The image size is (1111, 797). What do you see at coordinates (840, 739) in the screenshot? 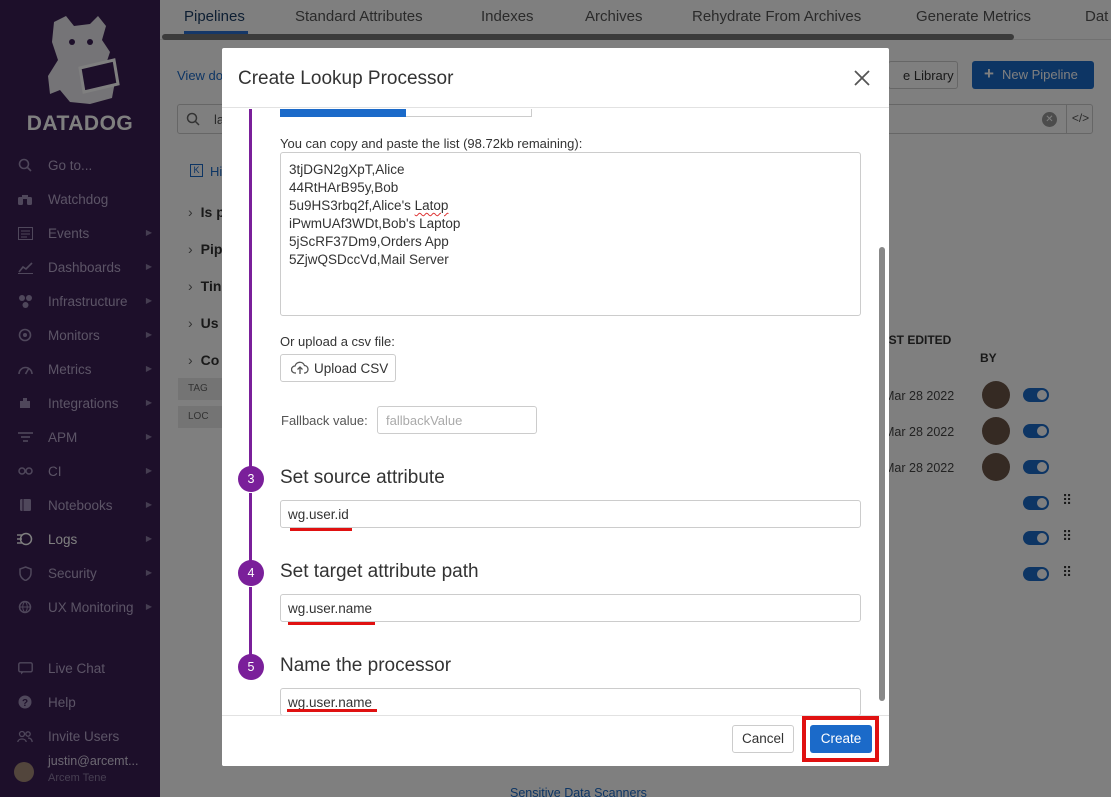
I see `create-button-highlight` at bounding box center [840, 739].